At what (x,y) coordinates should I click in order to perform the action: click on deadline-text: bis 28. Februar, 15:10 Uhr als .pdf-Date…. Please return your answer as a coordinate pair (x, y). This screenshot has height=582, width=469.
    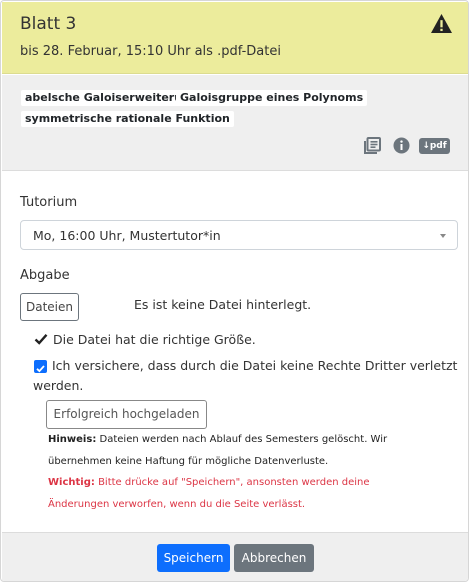
    Looking at the image, I should click on (150, 51).